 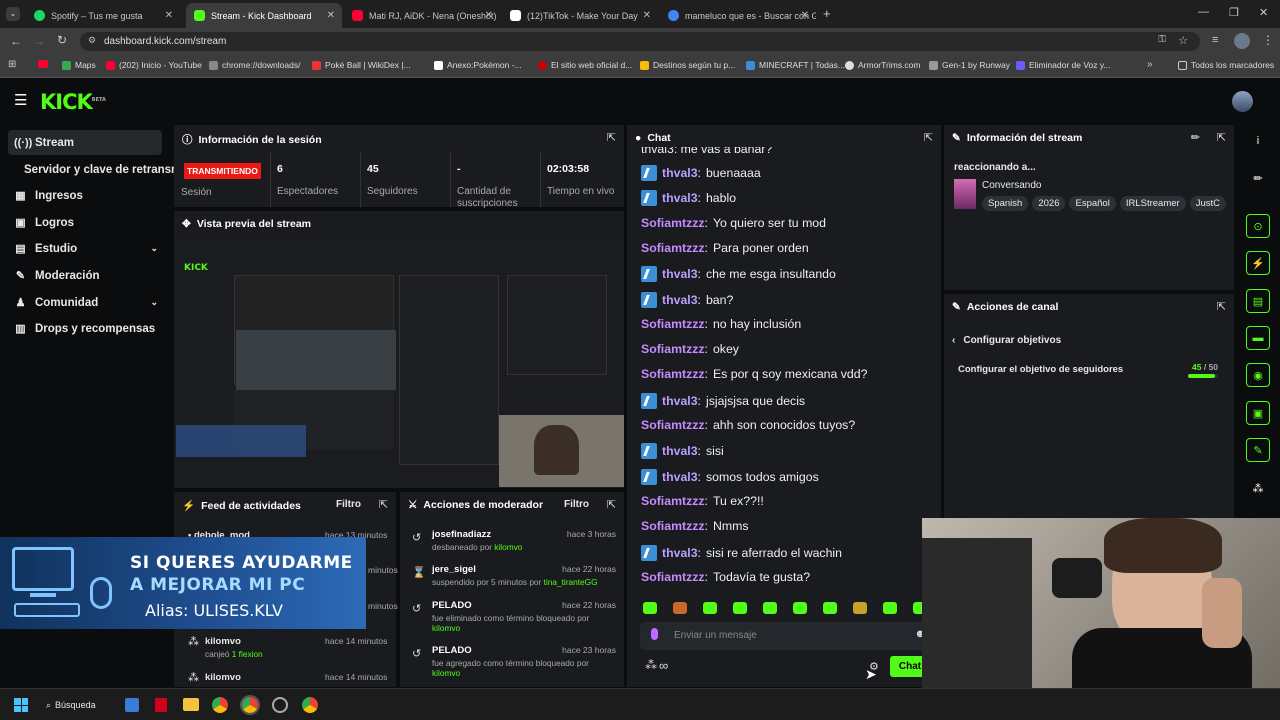 What do you see at coordinates (21, 705) in the screenshot?
I see `windows-start-icon` at bounding box center [21, 705].